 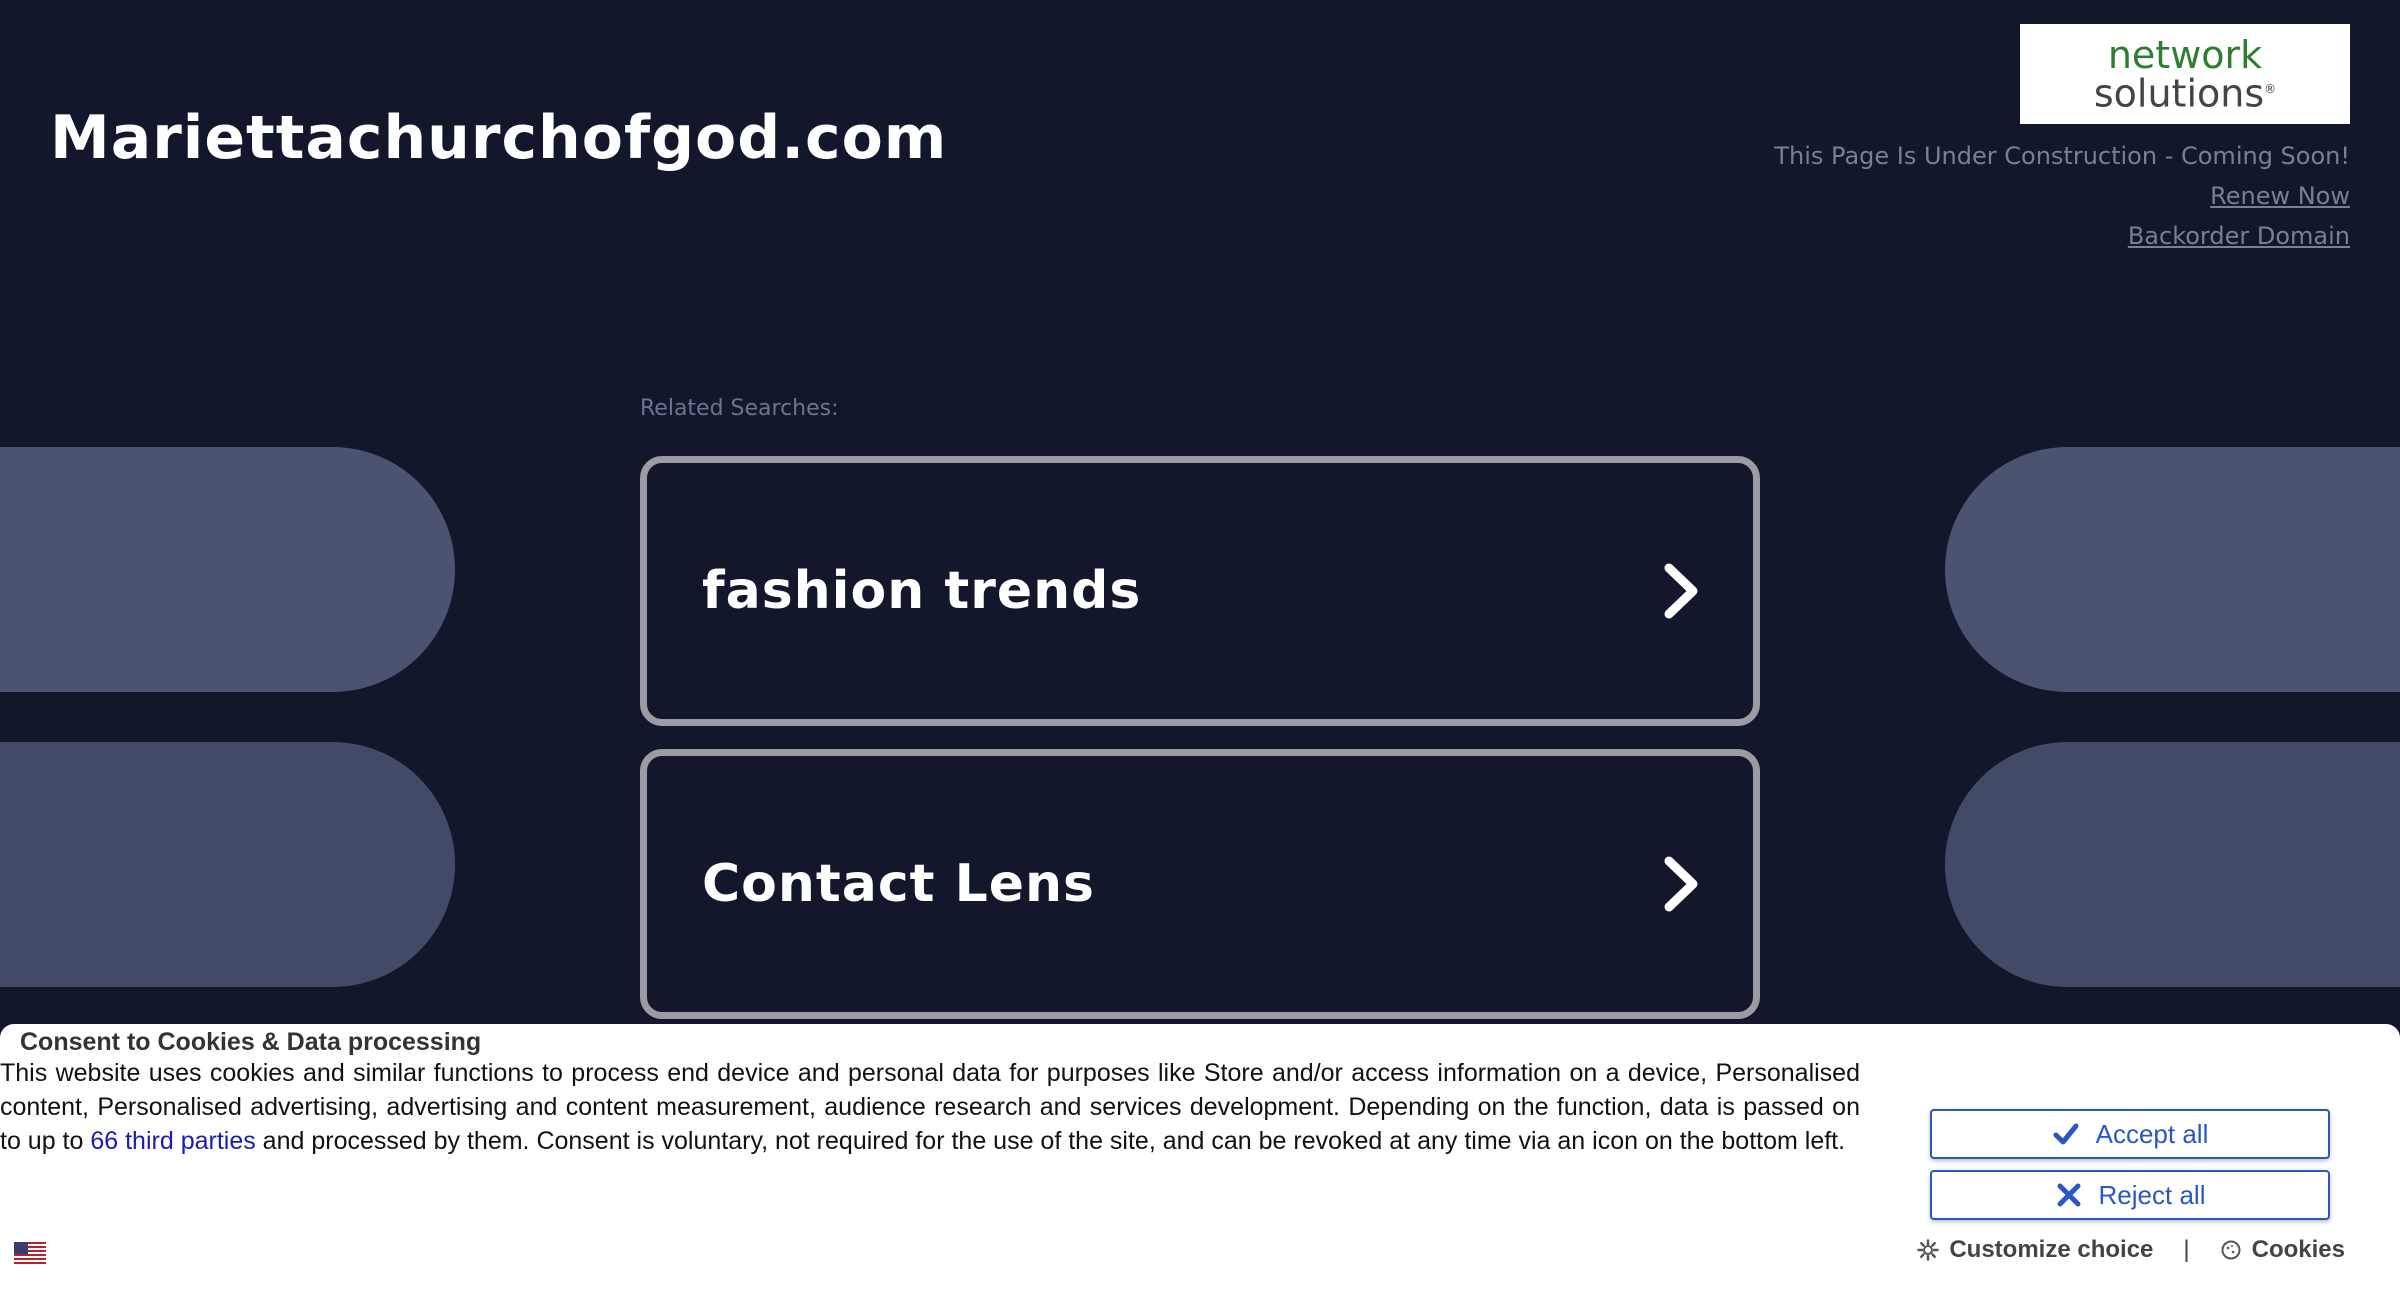 I want to click on logo-registered-mark: ®, so click(x=2270, y=88).